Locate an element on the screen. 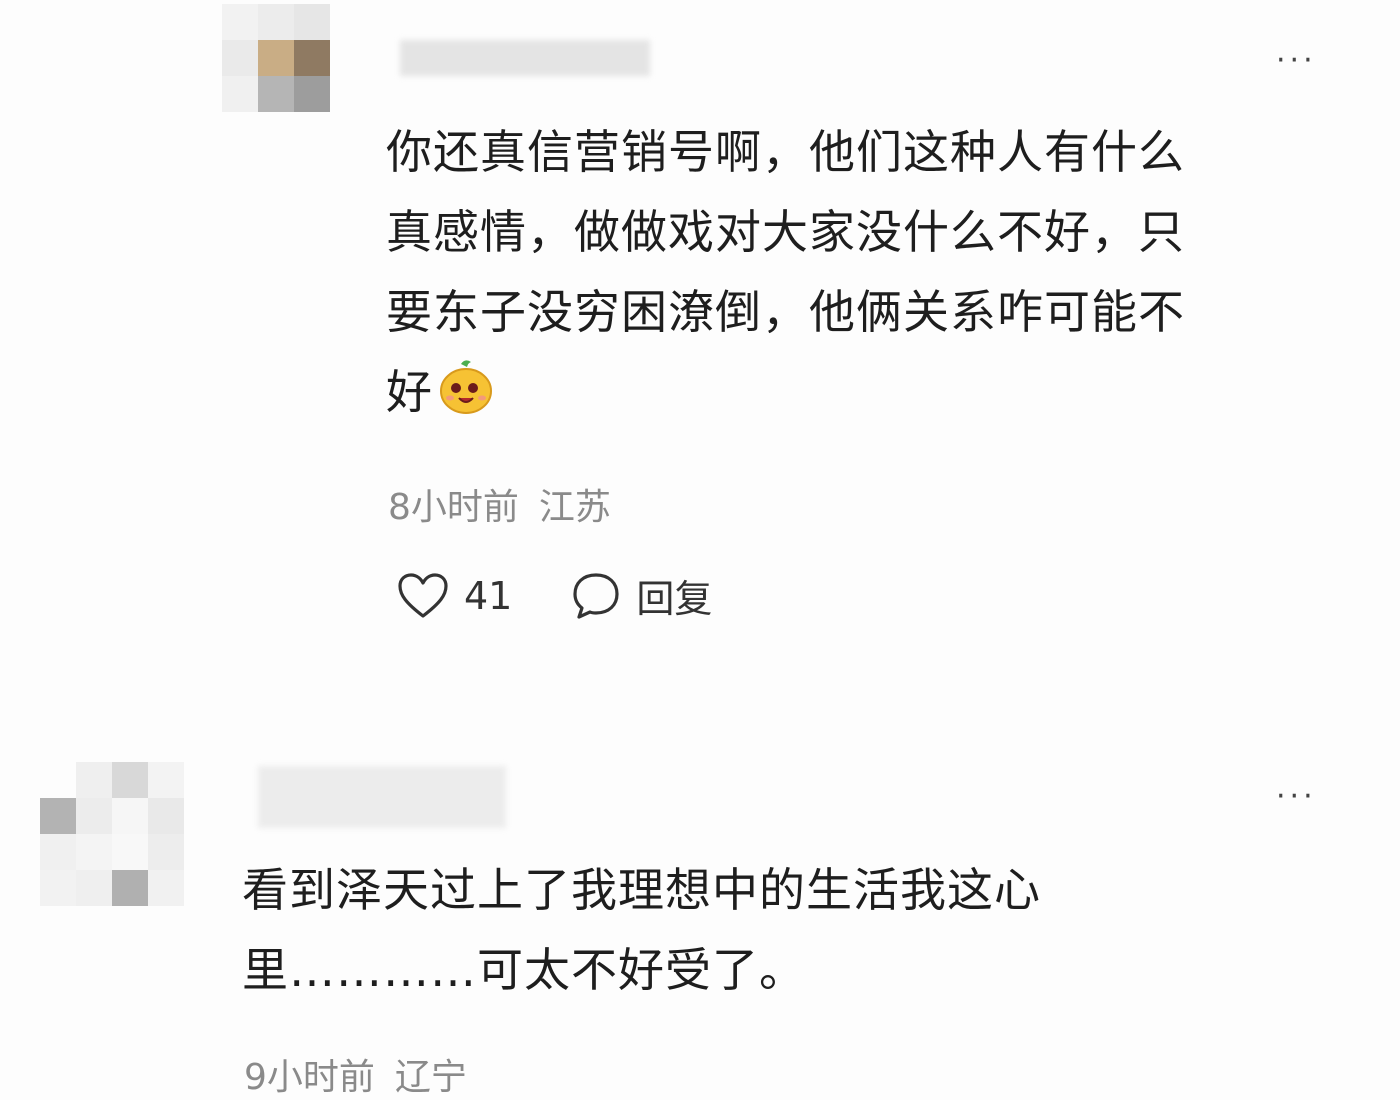 The width and height of the screenshot is (1400, 1100). comment-line: 里…………可太不好受了。 is located at coordinates (524, 970).